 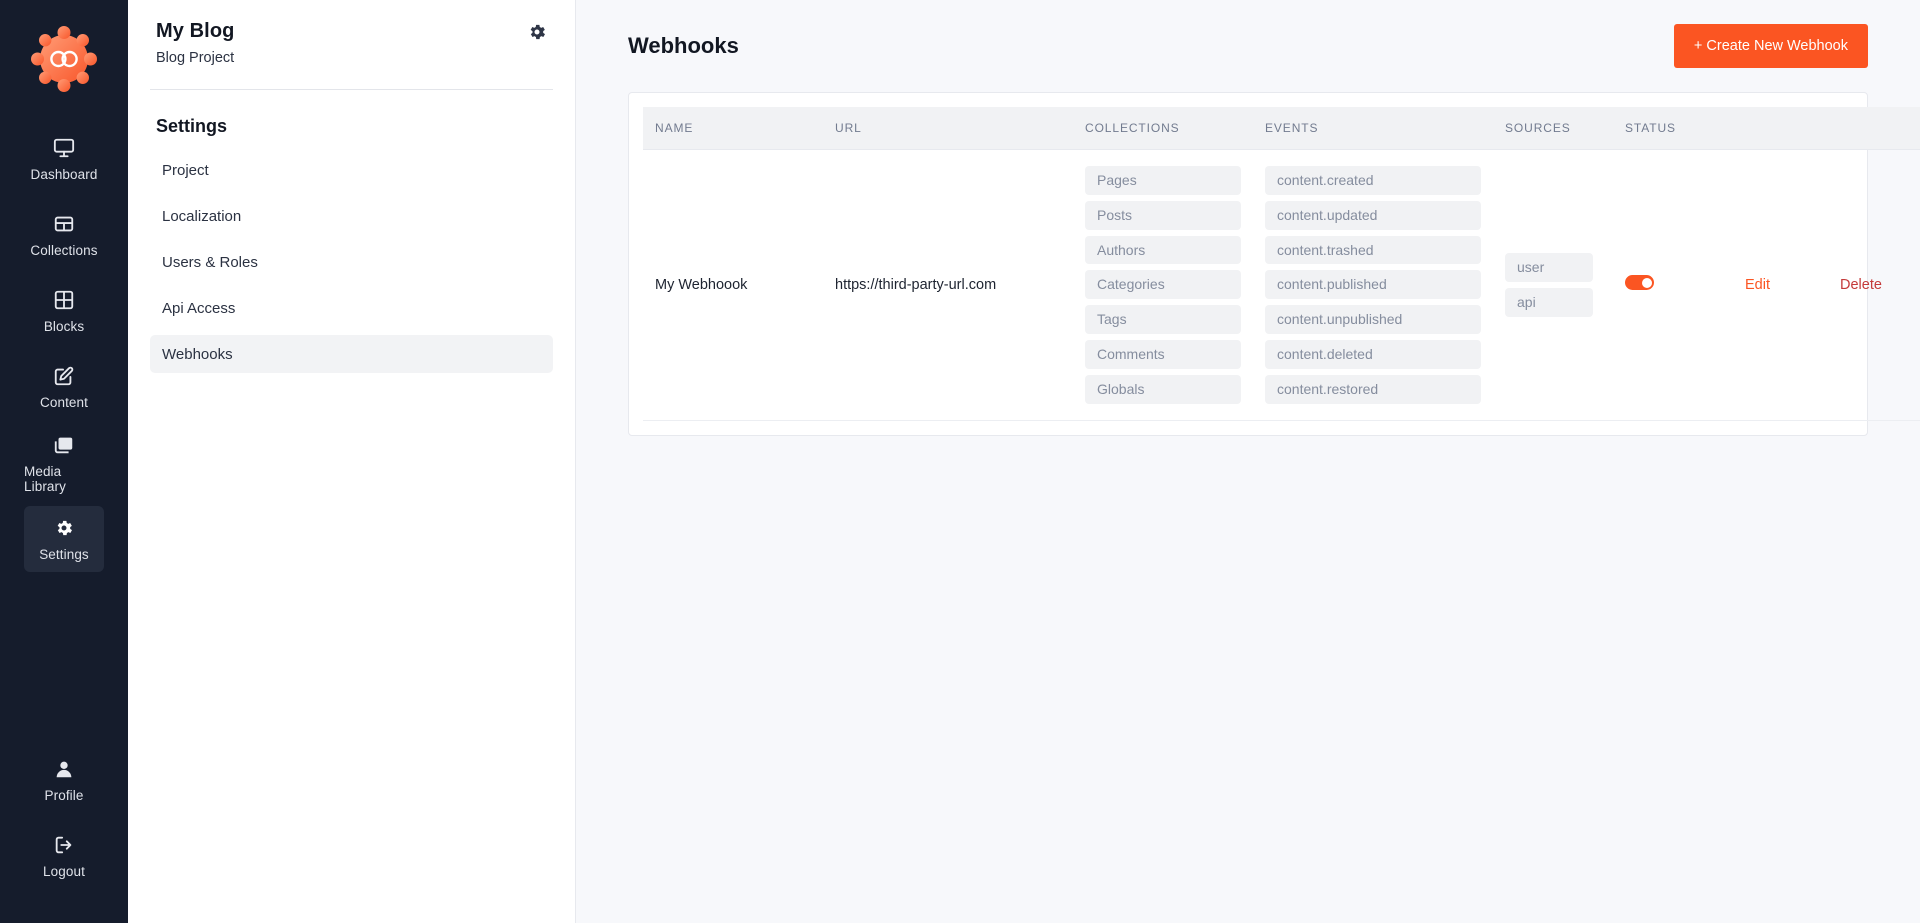 What do you see at coordinates (1757, 285) in the screenshot?
I see `edit-link: Edit` at bounding box center [1757, 285].